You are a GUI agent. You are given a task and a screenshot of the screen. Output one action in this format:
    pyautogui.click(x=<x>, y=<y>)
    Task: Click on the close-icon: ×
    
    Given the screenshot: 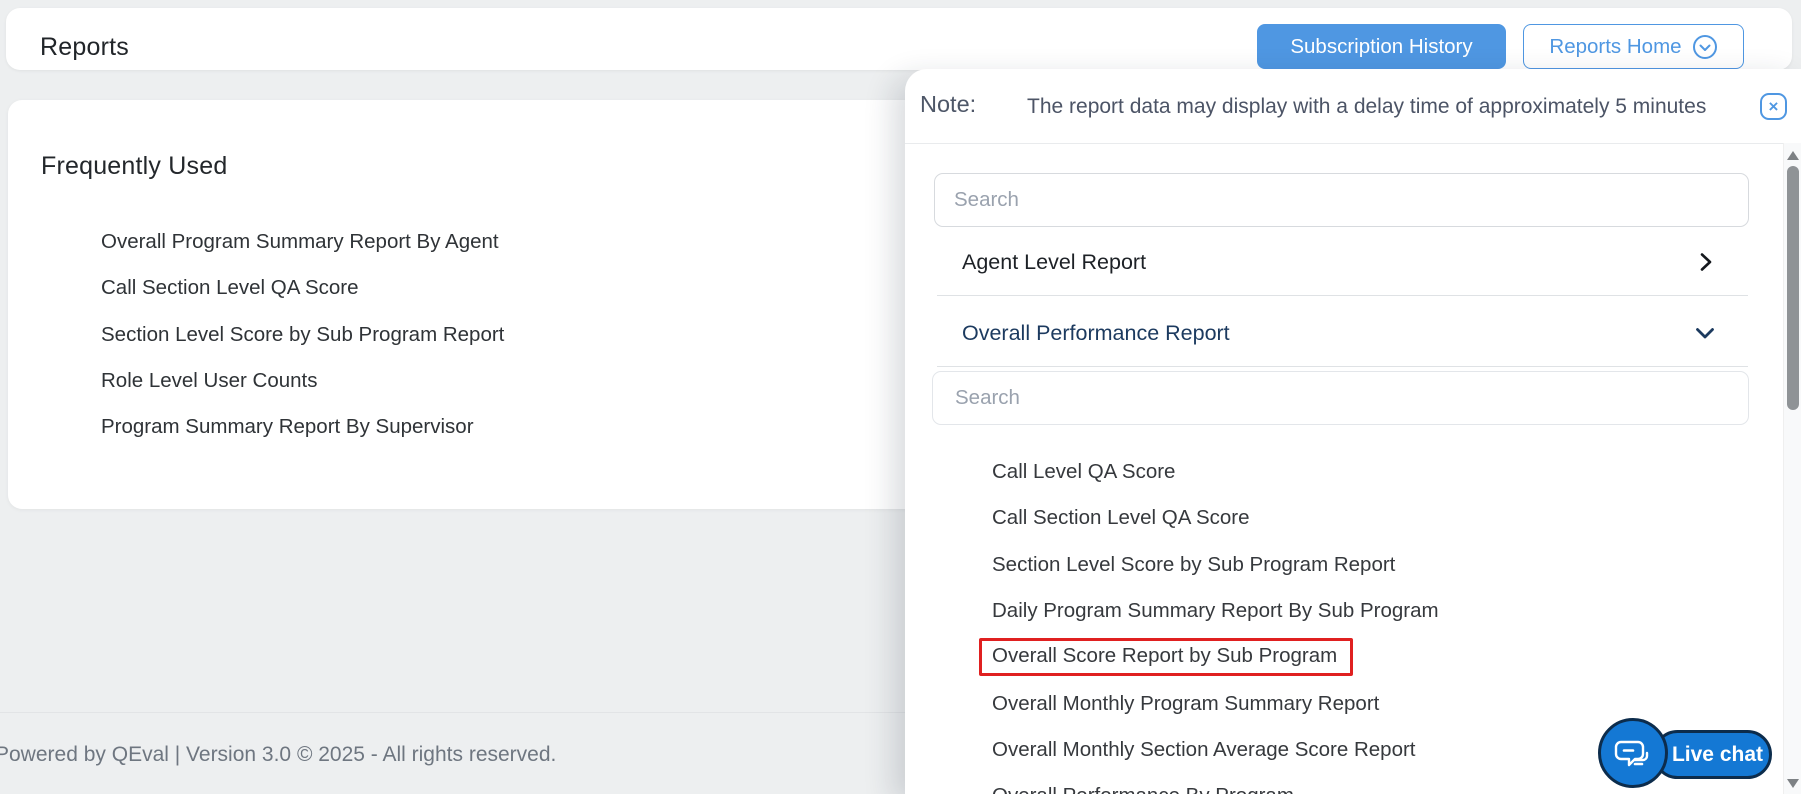 What is the action you would take?
    pyautogui.click(x=1773, y=106)
    